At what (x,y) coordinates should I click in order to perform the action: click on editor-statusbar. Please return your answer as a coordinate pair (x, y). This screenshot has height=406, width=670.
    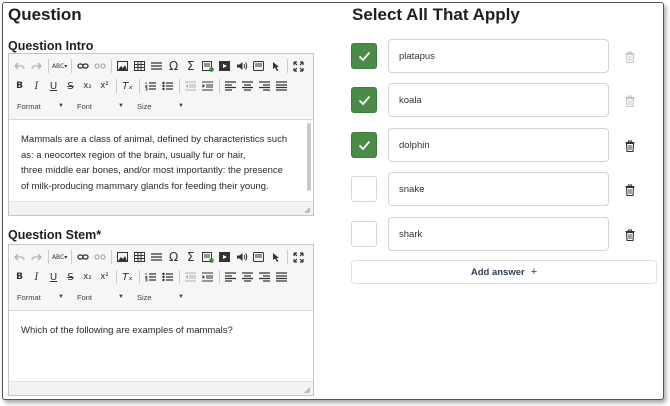
    Looking at the image, I should click on (161, 208).